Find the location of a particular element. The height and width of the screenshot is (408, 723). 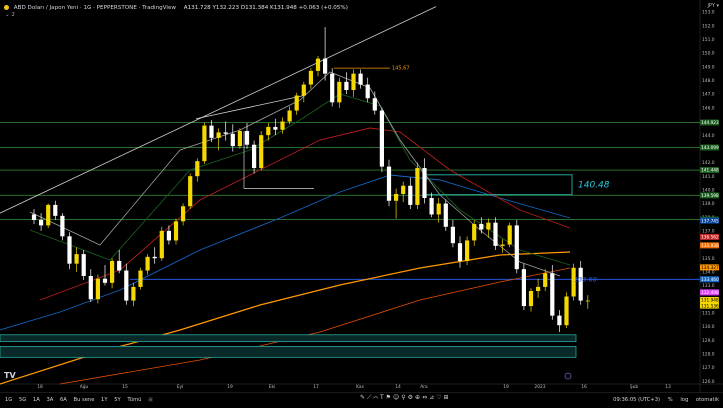

date-range-icon: ▣ is located at coordinates (150, 400).